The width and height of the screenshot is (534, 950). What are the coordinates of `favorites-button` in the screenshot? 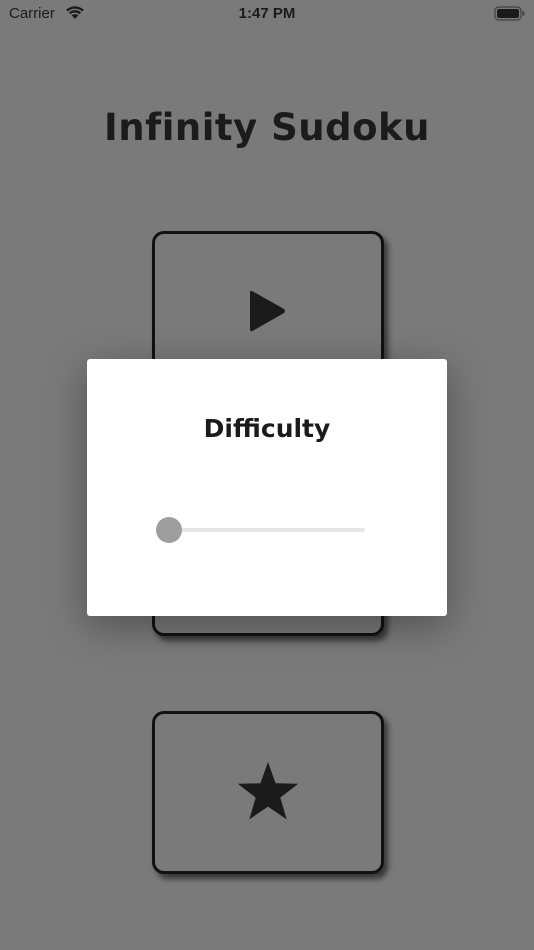 It's located at (268, 792).